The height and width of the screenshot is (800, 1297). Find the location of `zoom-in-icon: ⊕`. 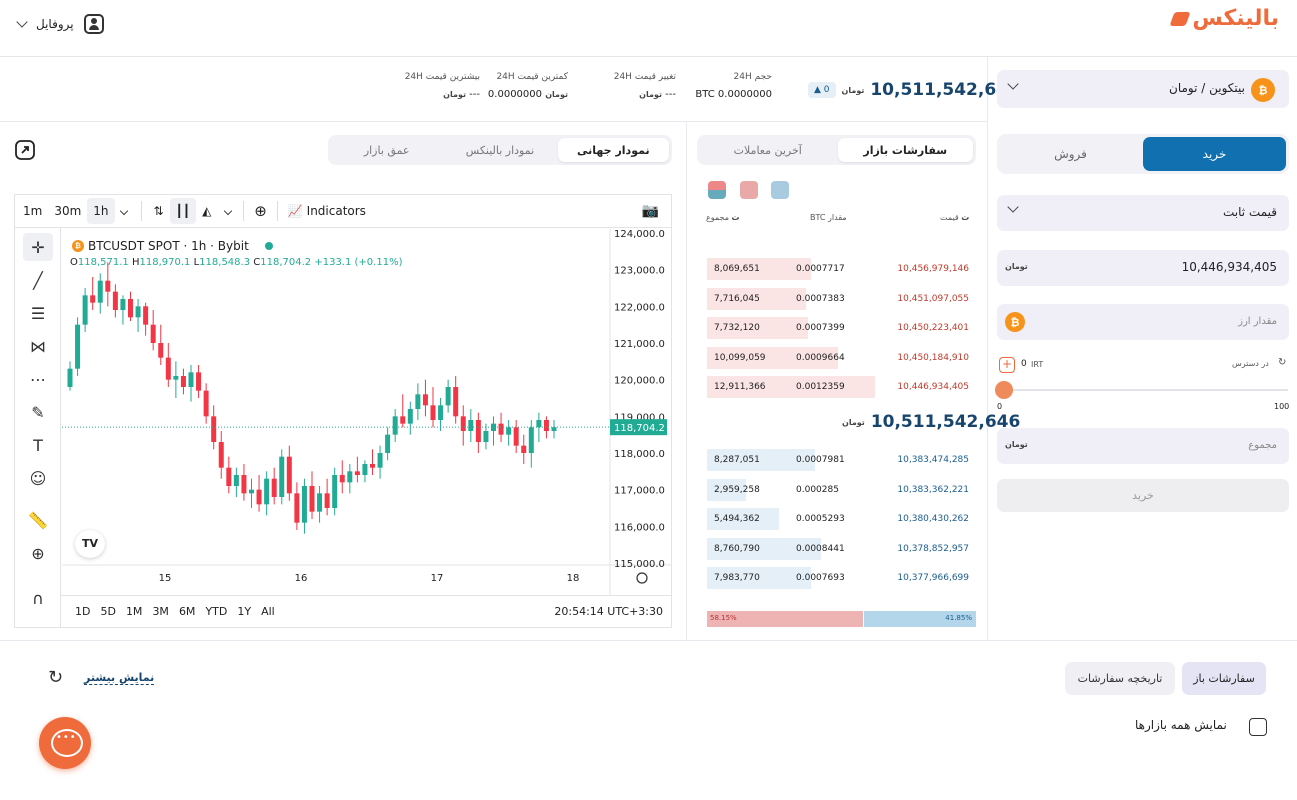

zoom-in-icon: ⊕ is located at coordinates (38, 553).